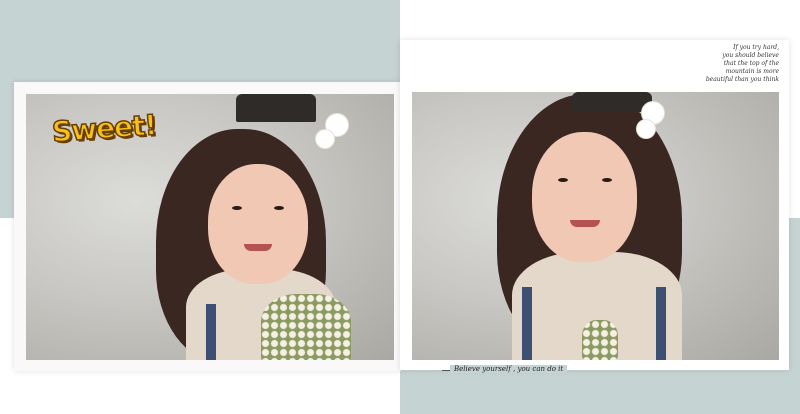  I want to click on quote-line: that the top of the, so click(751, 63).